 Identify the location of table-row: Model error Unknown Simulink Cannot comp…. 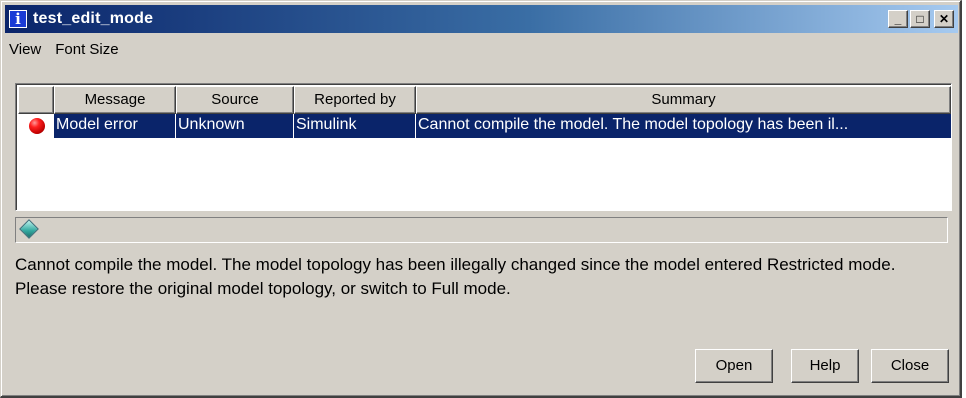
(484, 126).